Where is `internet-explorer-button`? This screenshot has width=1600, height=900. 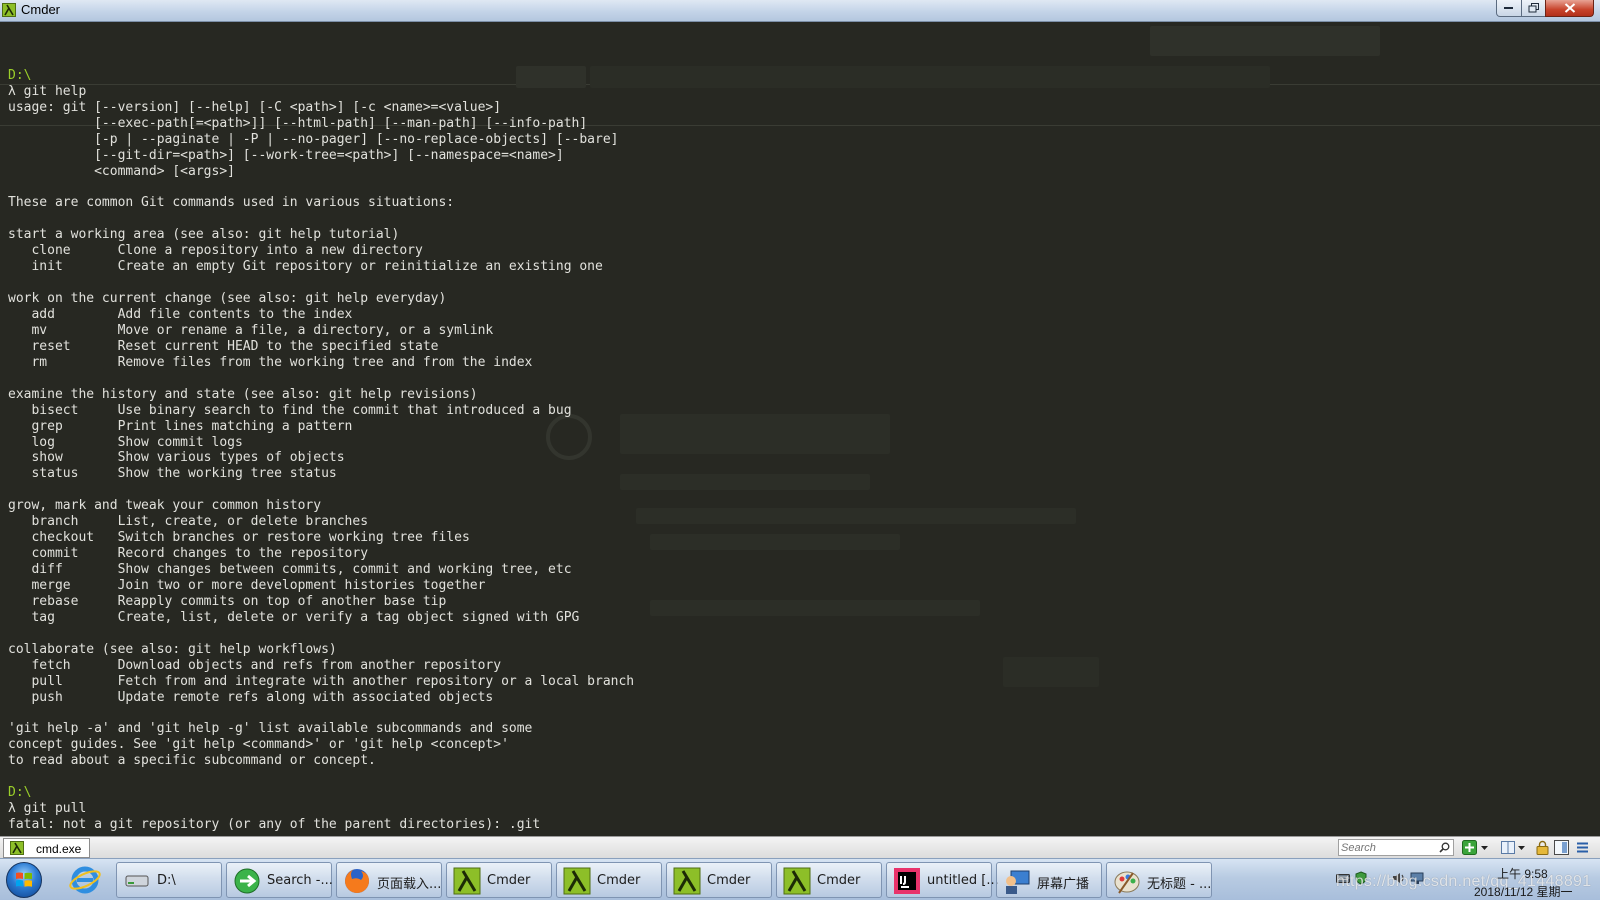 internet-explorer-button is located at coordinates (87, 880).